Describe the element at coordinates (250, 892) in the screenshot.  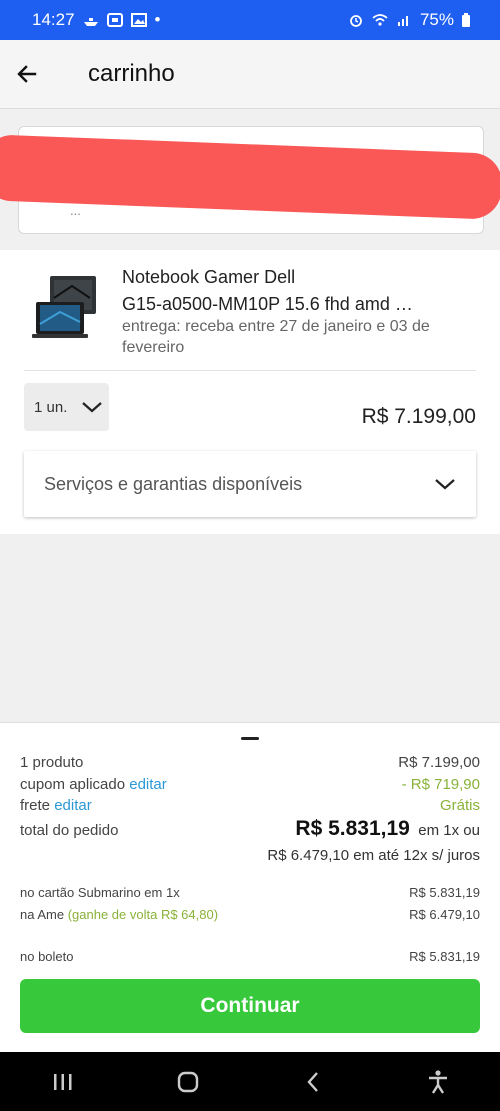
I see `card-row: no cartão Submarino em 1x R$ 5.831,19` at that location.